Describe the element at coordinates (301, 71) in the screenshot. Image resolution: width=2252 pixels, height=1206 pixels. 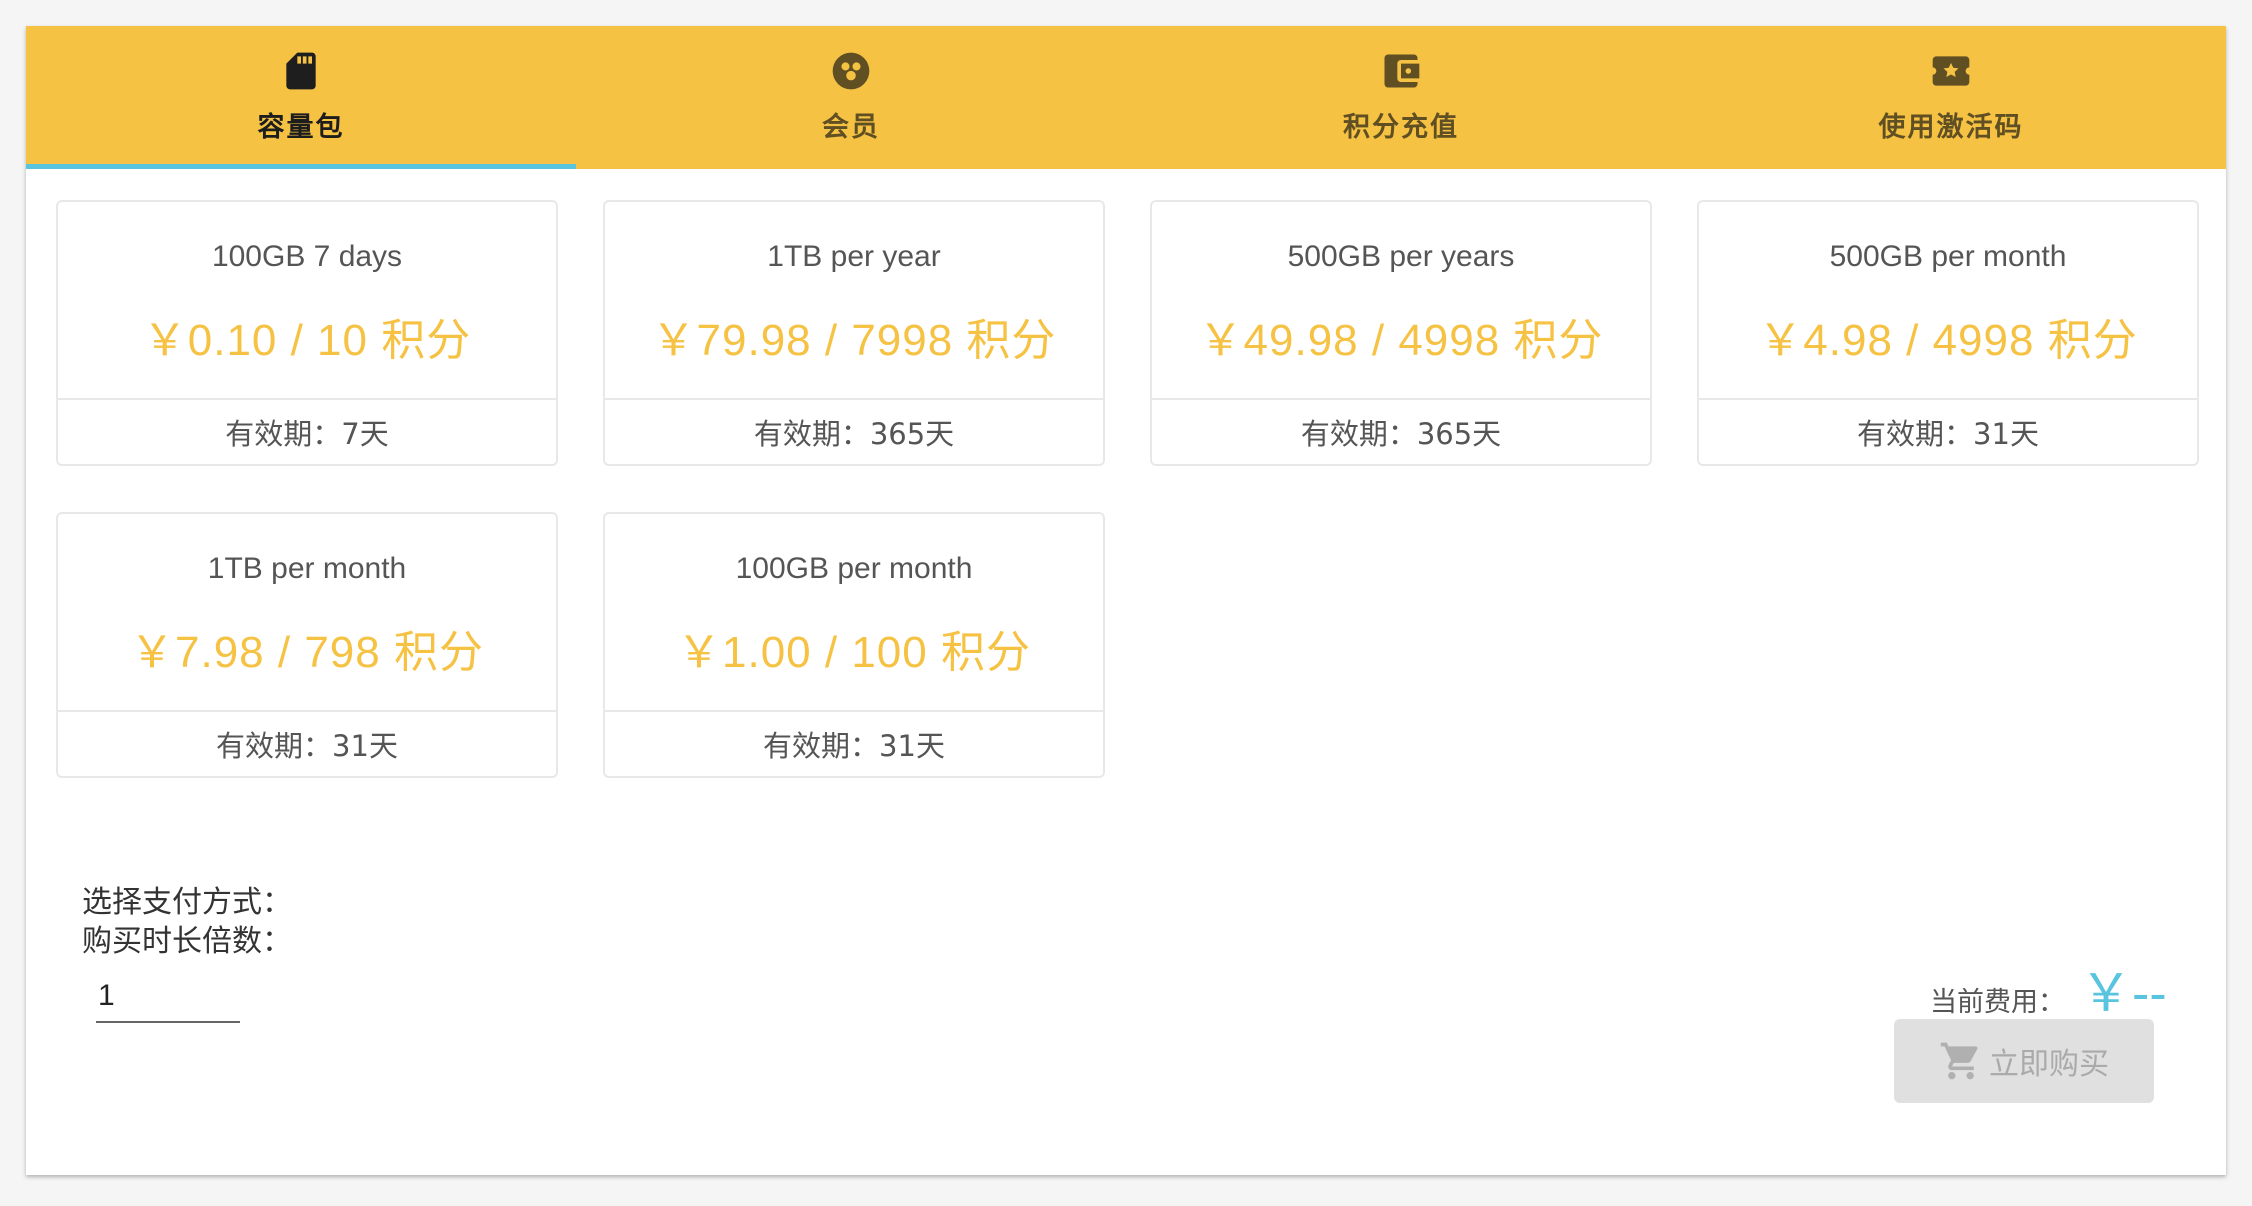
I see `sd-card-icon` at that location.